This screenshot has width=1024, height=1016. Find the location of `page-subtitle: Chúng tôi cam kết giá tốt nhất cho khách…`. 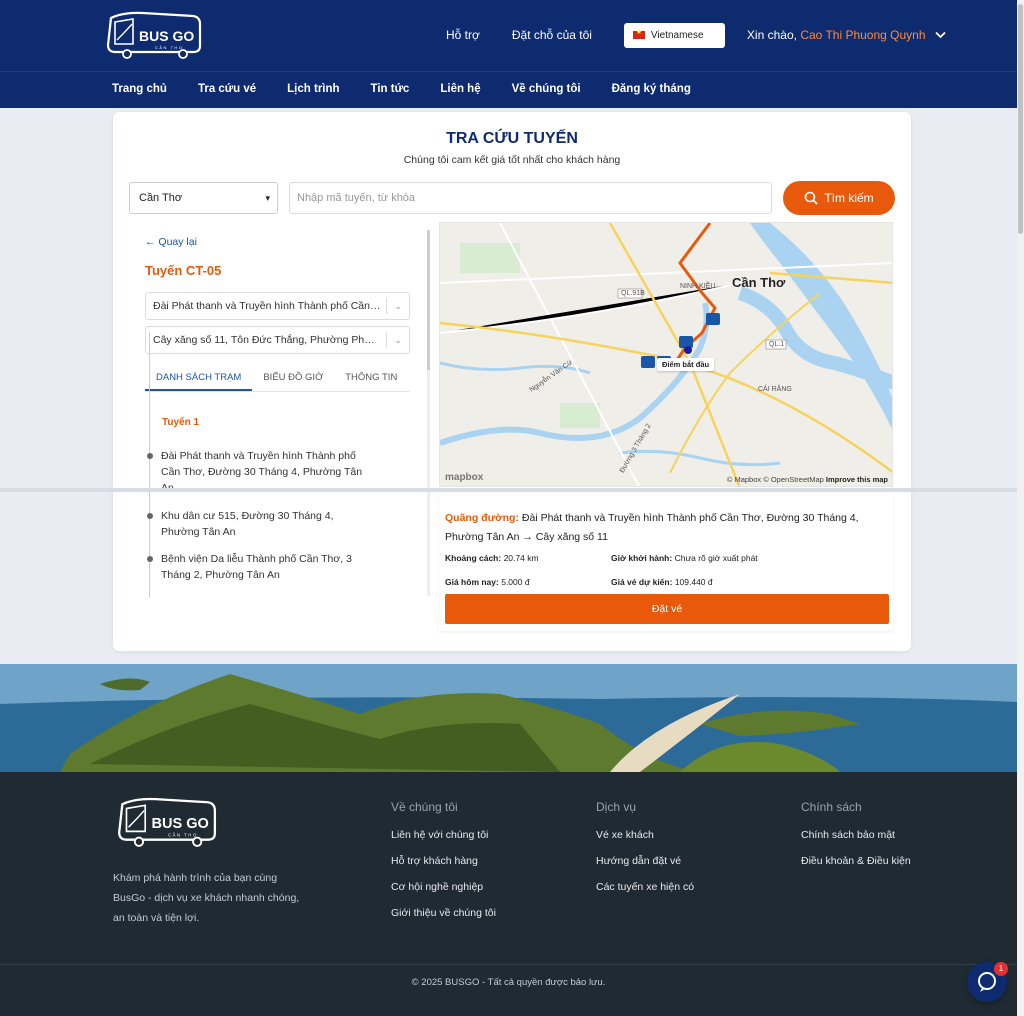

page-subtitle: Chúng tôi cam kết giá tốt nhất cho khách… is located at coordinates (512, 160).